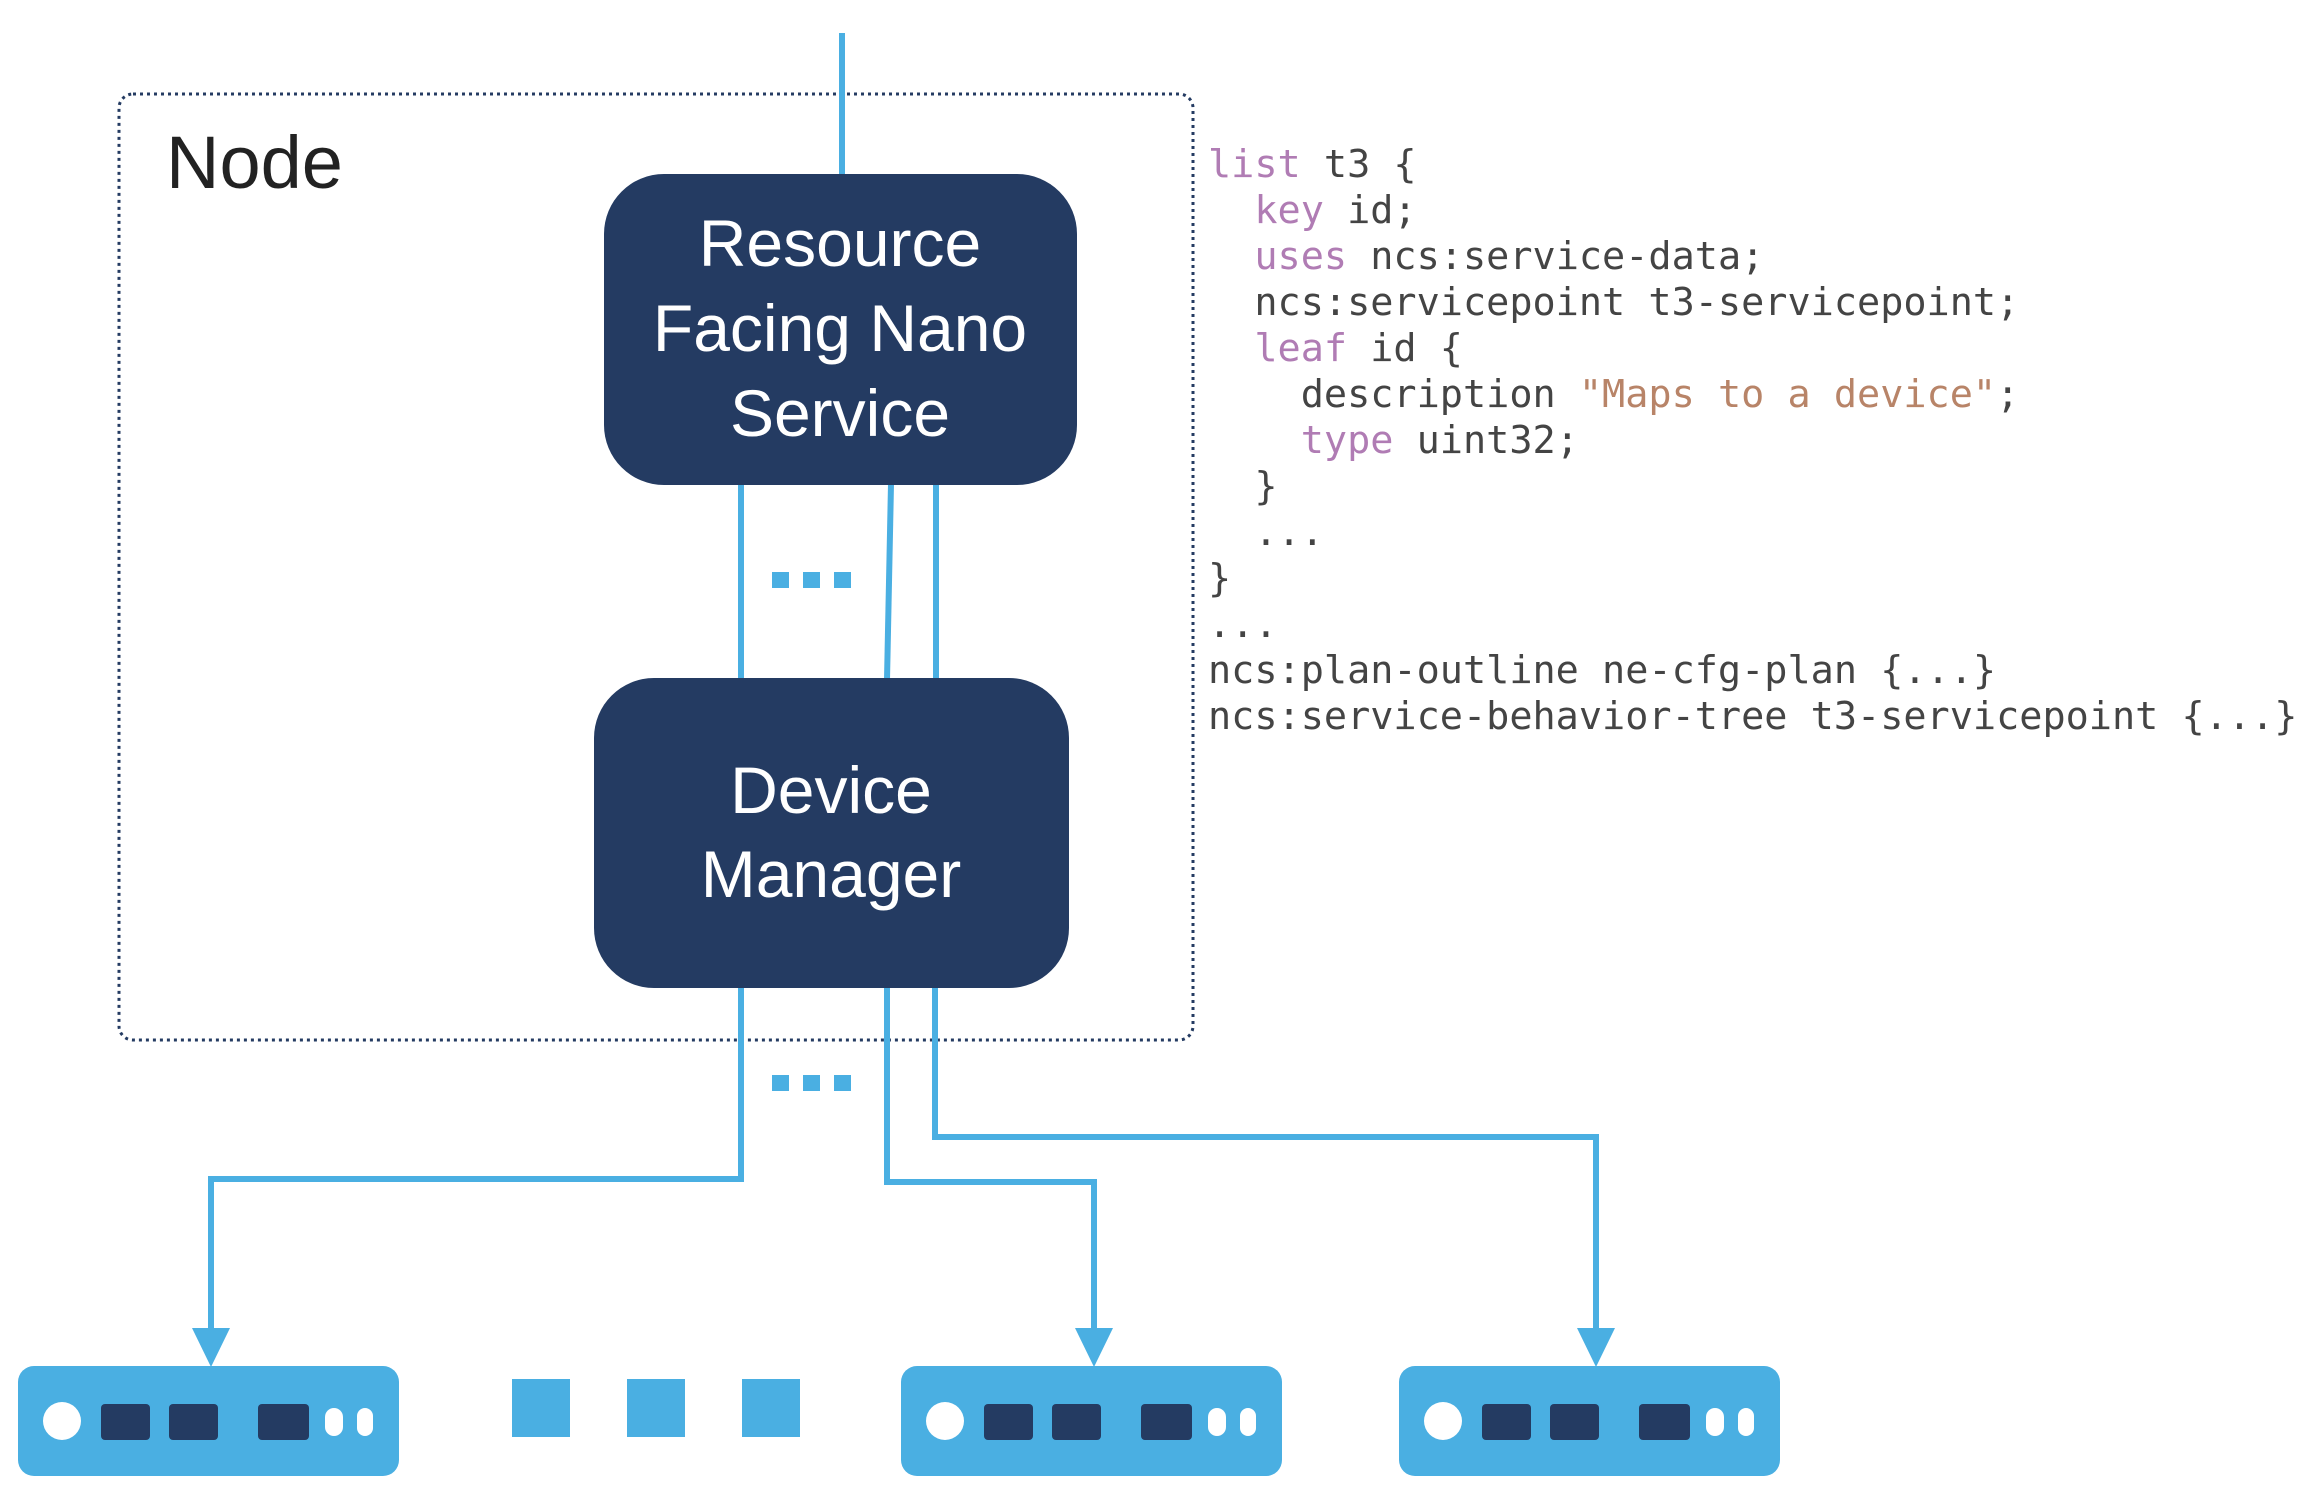 This screenshot has height=1502, width=2320. What do you see at coordinates (1556, 256) in the screenshot?
I see `code-text: ncs:service-data;` at bounding box center [1556, 256].